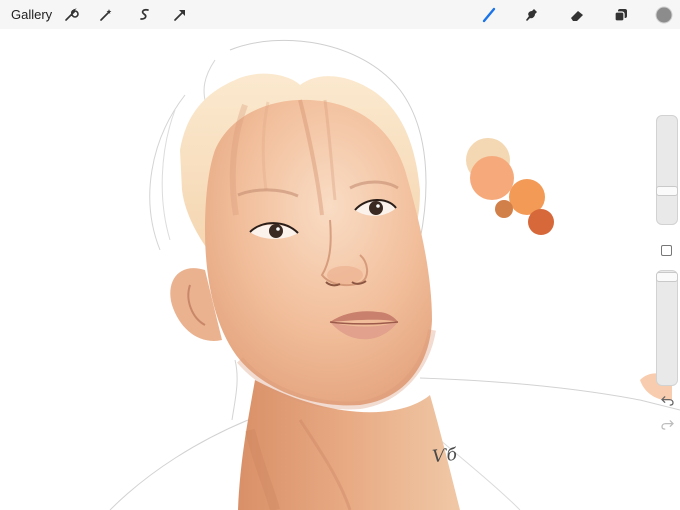 This screenshot has height=510, width=680. I want to click on smudge-icon, so click(532, 15).